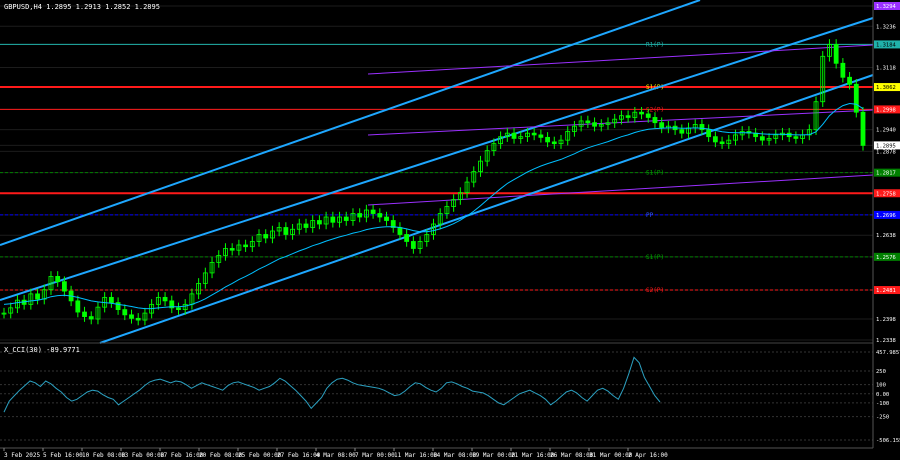 The height and width of the screenshot is (460, 900). What do you see at coordinates (886, 88) in the screenshot?
I see `price-axis-tag-label: 1.3062` at bounding box center [886, 88].